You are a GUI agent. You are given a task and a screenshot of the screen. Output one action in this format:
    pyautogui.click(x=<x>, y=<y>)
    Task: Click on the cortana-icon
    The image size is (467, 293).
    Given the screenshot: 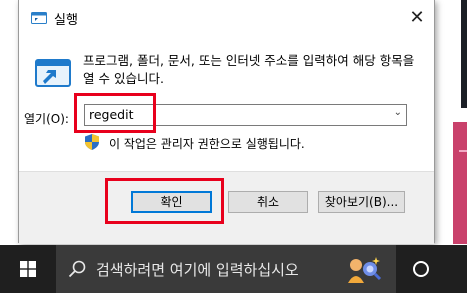 What is the action you would take?
    pyautogui.click(x=363, y=269)
    